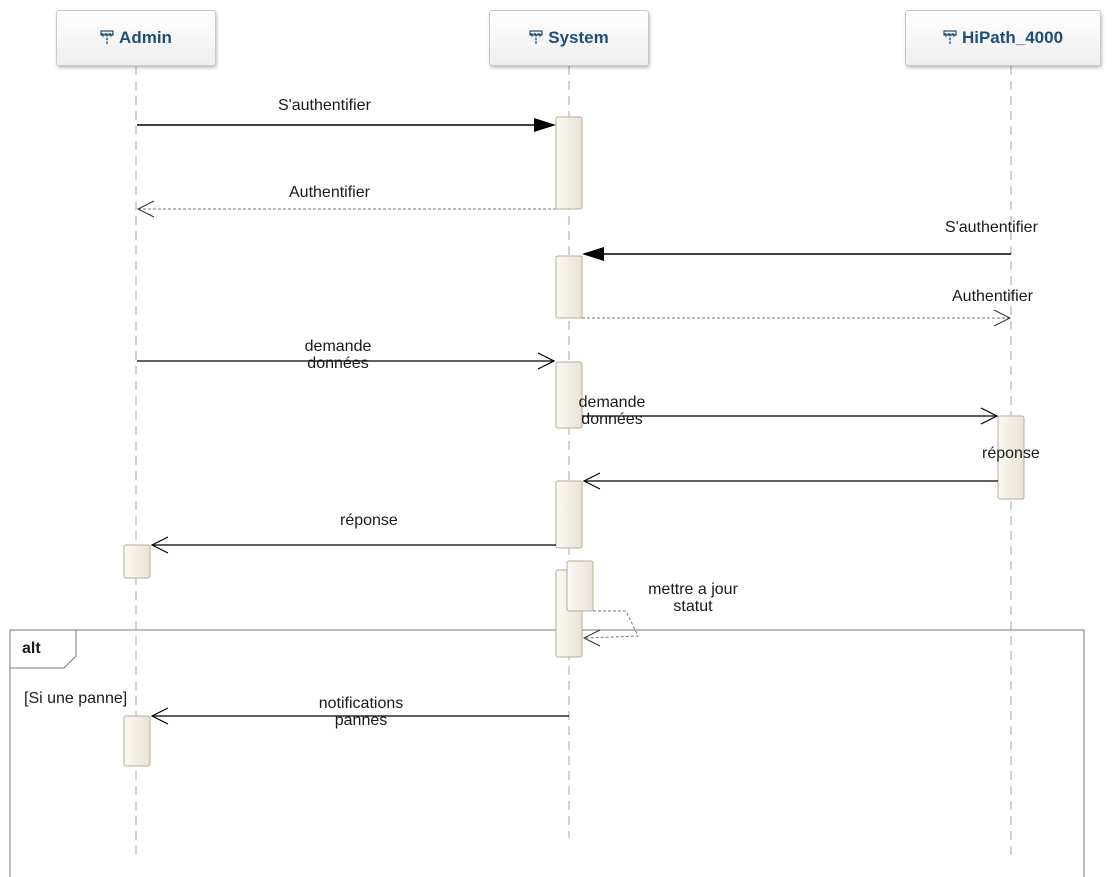 The height and width of the screenshot is (877, 1113). Describe the element at coordinates (361, 703) in the screenshot. I see `label-failure-notifications-line1: notifications` at that location.